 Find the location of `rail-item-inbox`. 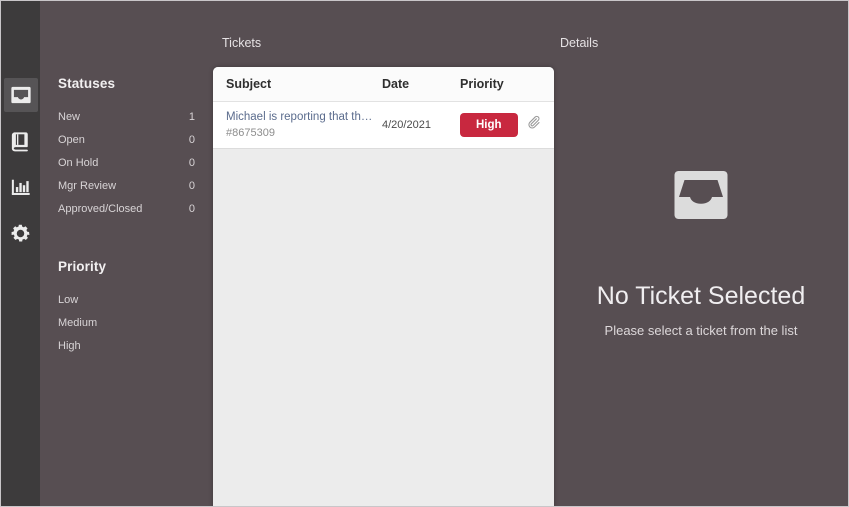

rail-item-inbox is located at coordinates (20, 95).